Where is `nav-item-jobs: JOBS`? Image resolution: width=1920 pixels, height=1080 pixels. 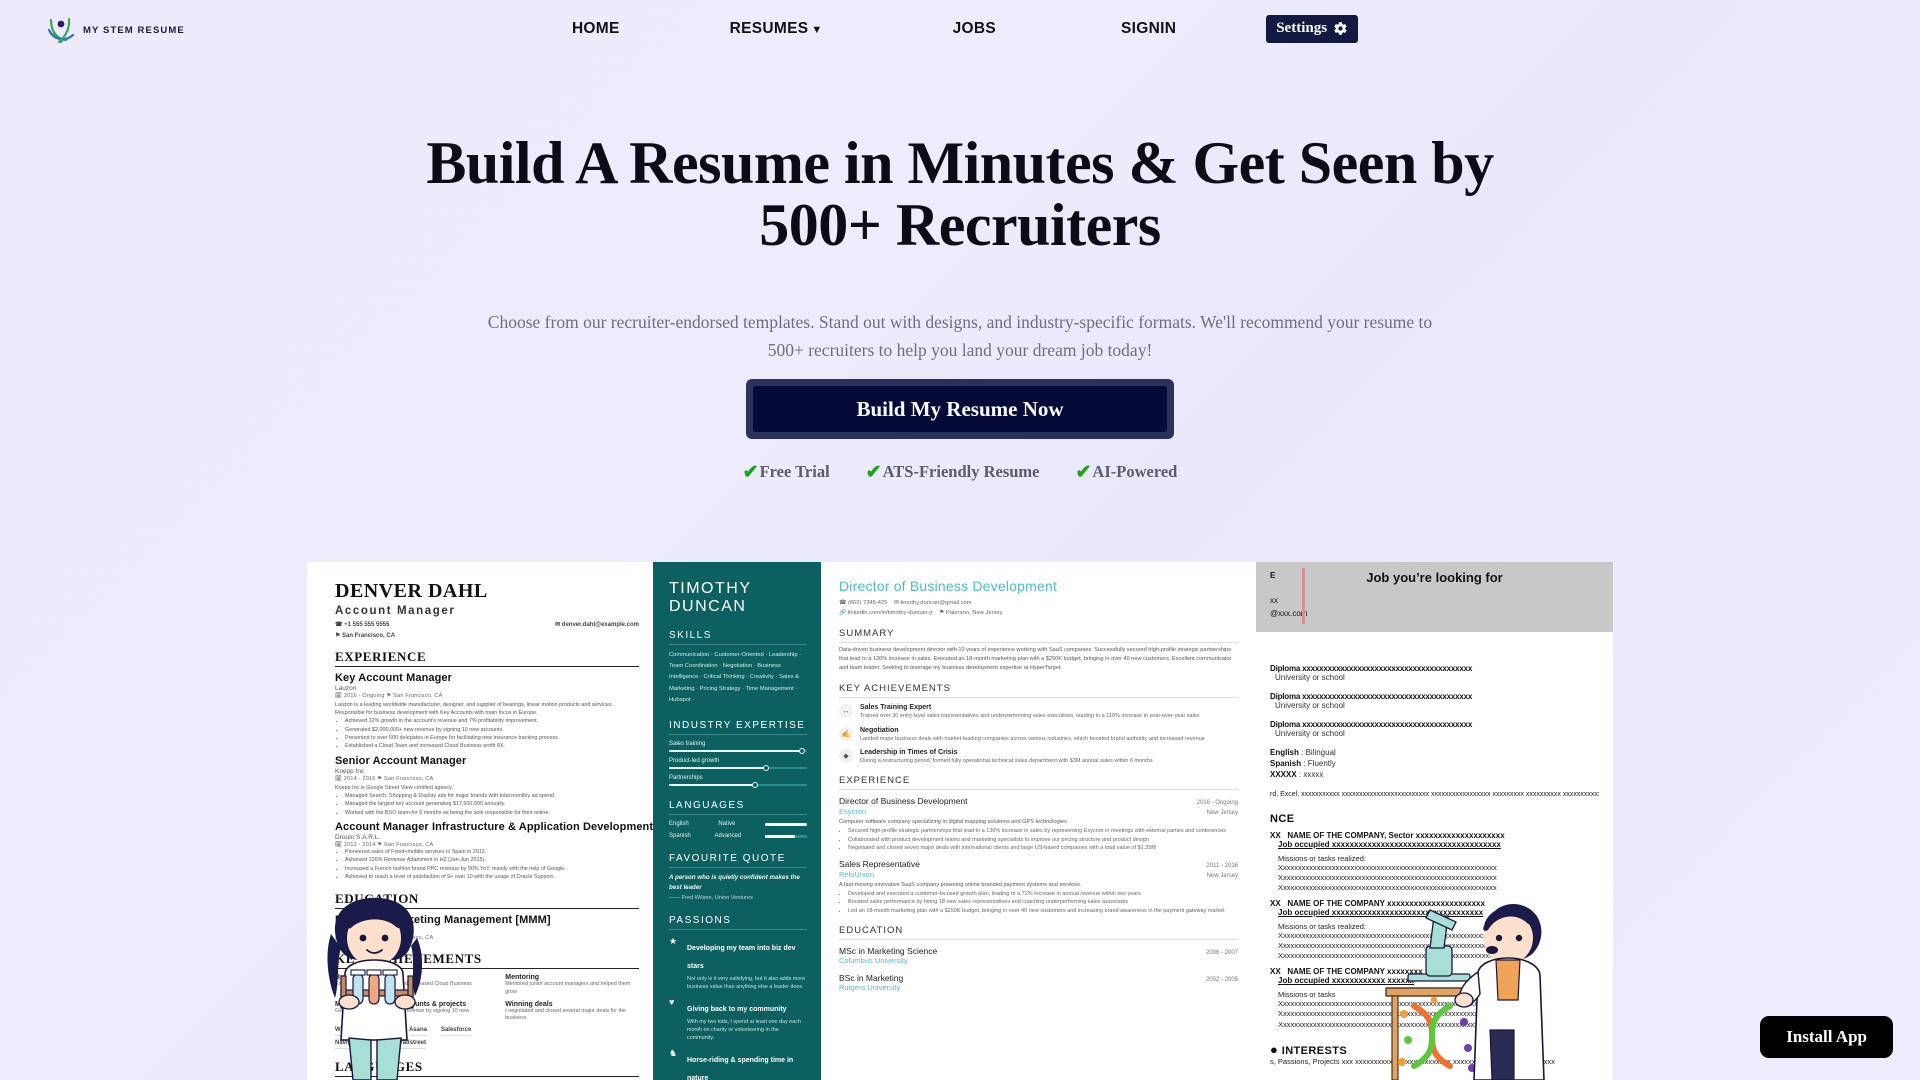 nav-item-jobs: JOBS is located at coordinates (974, 29).